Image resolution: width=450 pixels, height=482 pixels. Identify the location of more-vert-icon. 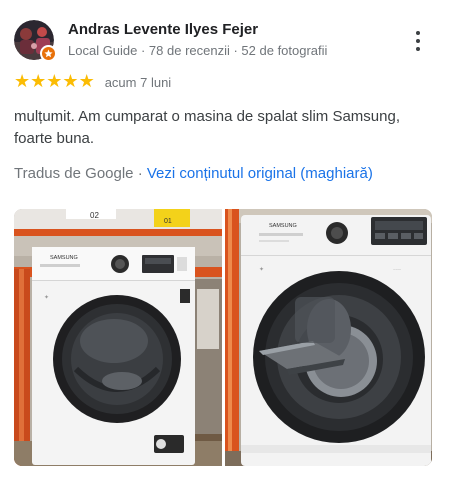
(418, 41).